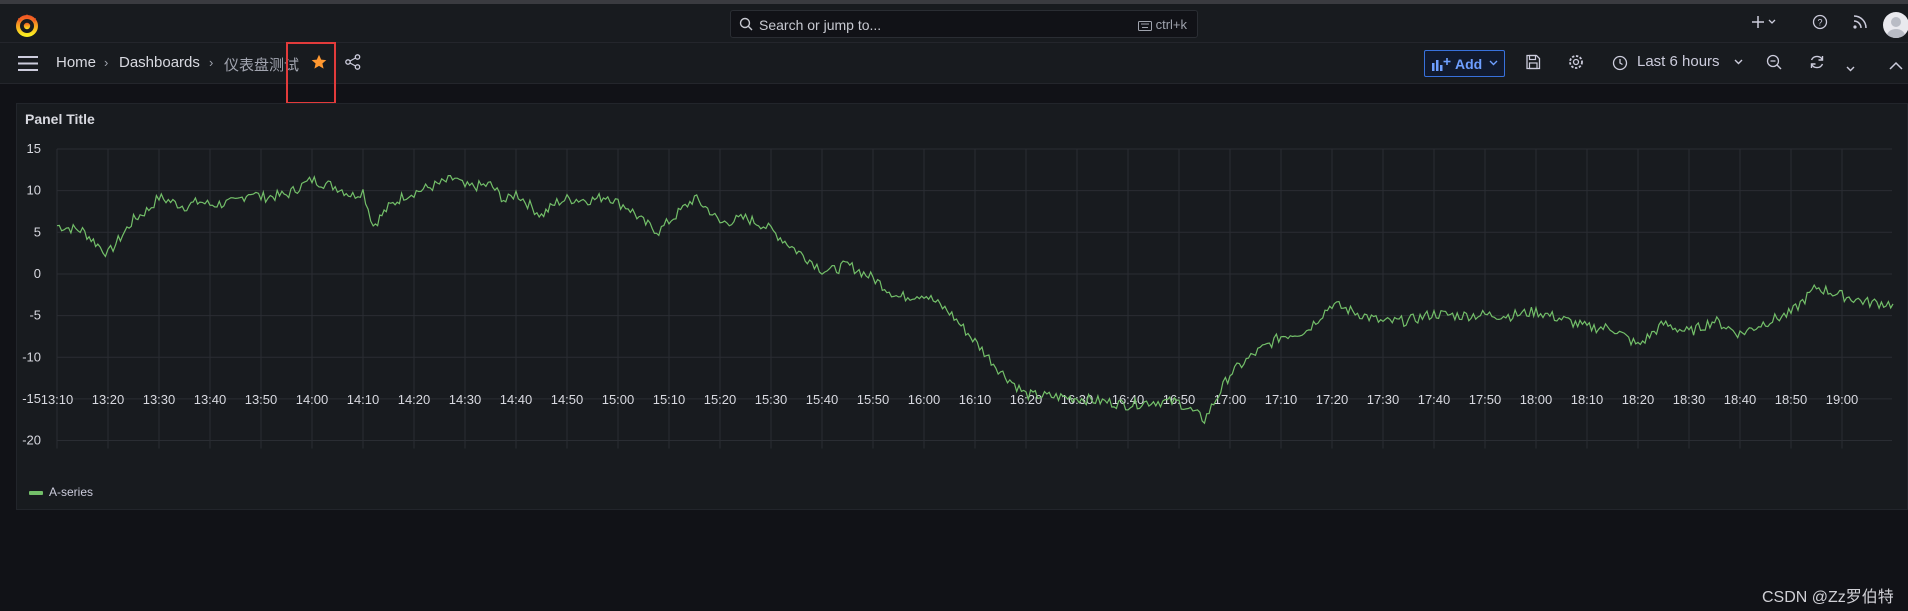 The image size is (1908, 611). Describe the element at coordinates (261, 399) in the screenshot. I see `x-tick-label: 13:50` at that location.